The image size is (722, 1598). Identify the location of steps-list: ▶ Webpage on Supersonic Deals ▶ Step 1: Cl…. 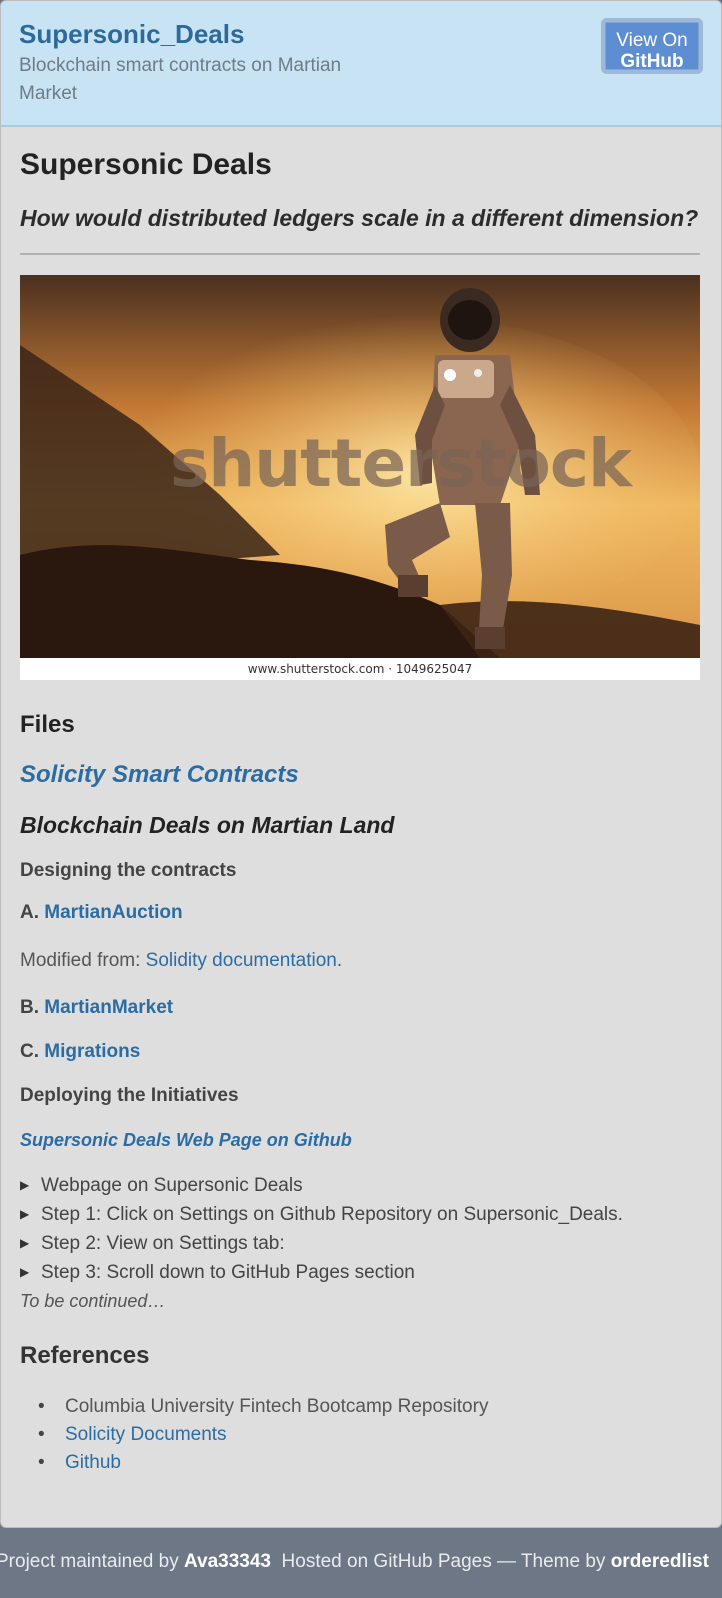
(360, 1229).